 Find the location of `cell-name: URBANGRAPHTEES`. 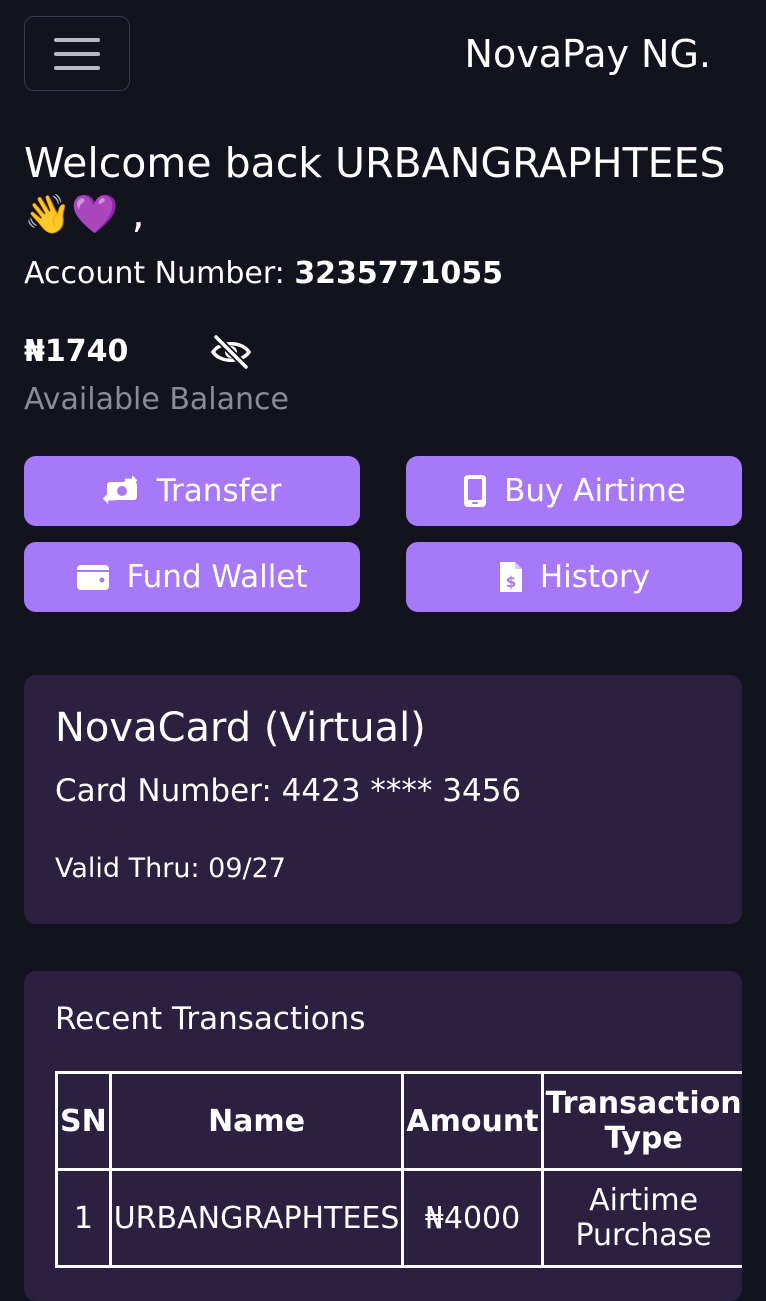

cell-name: URBANGRAPHTEES is located at coordinates (256, 1218).